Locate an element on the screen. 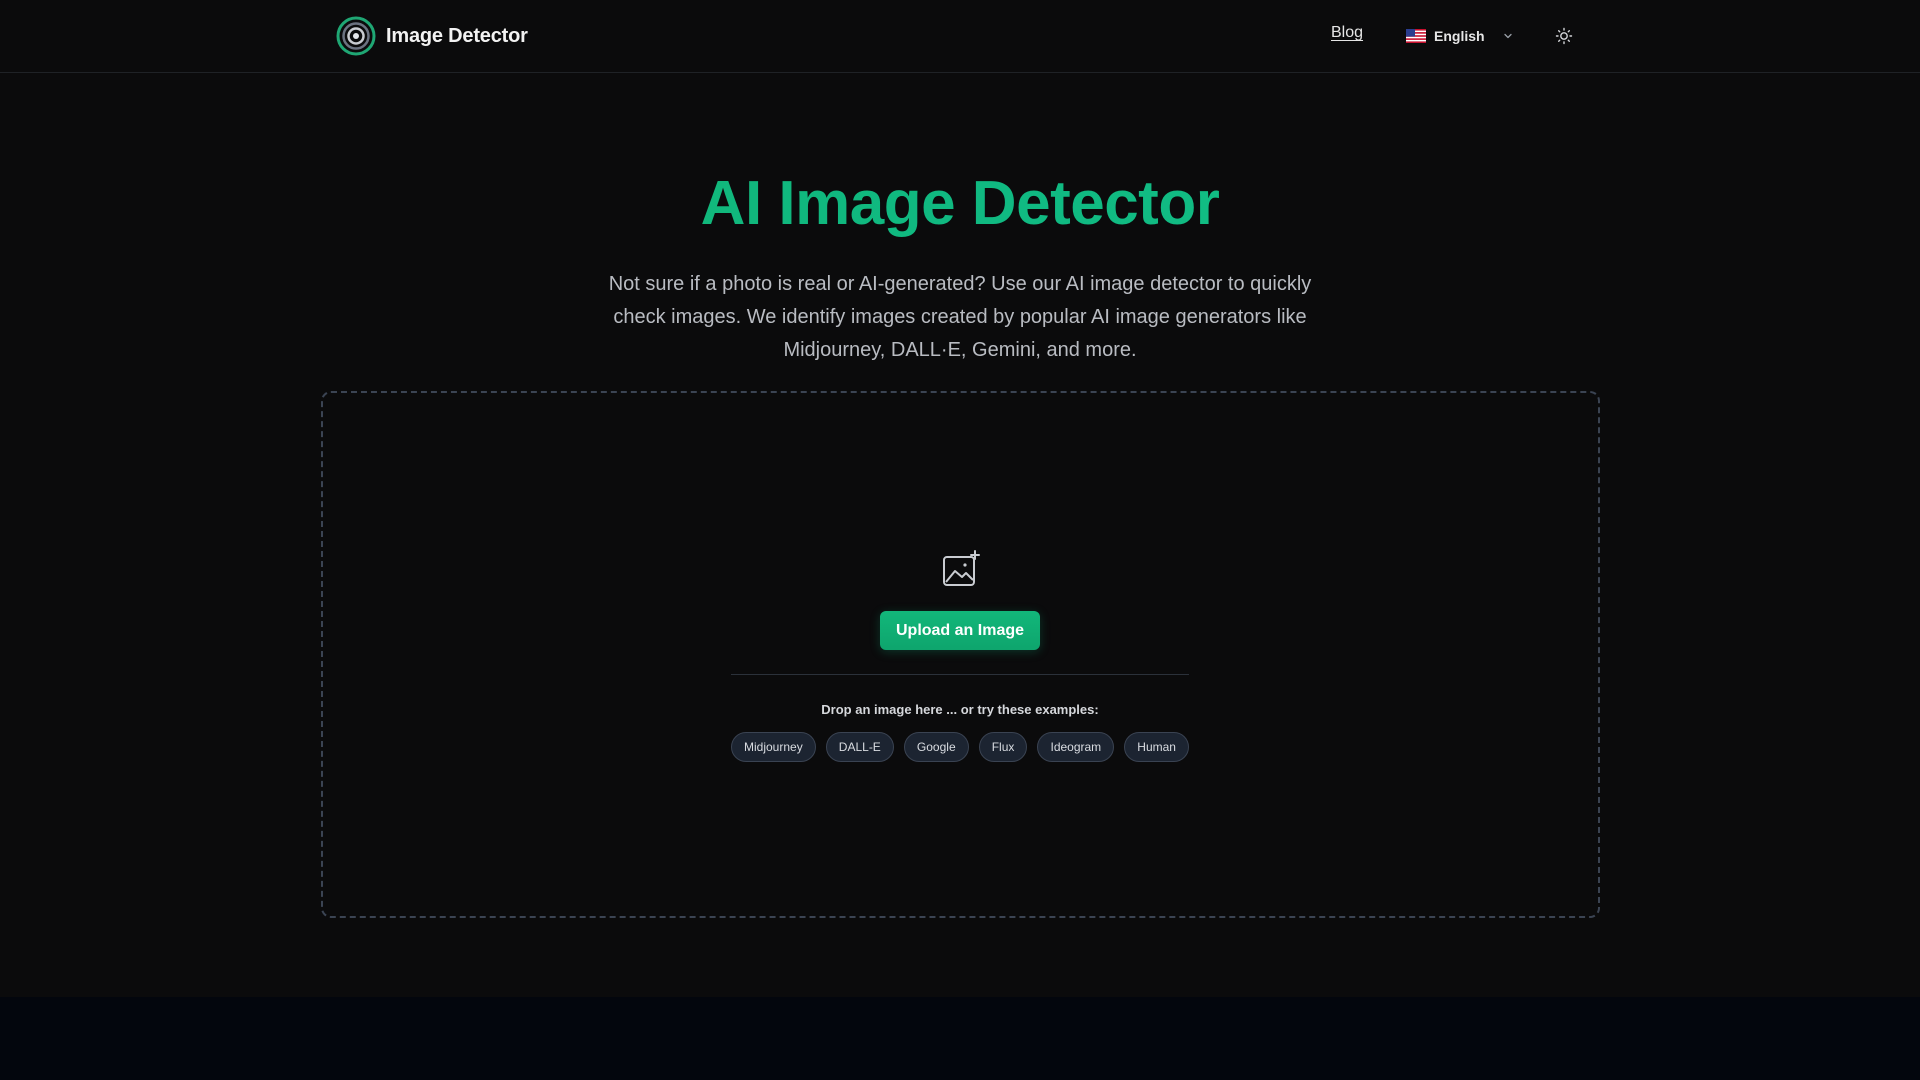  footer-band is located at coordinates (960, 1038).